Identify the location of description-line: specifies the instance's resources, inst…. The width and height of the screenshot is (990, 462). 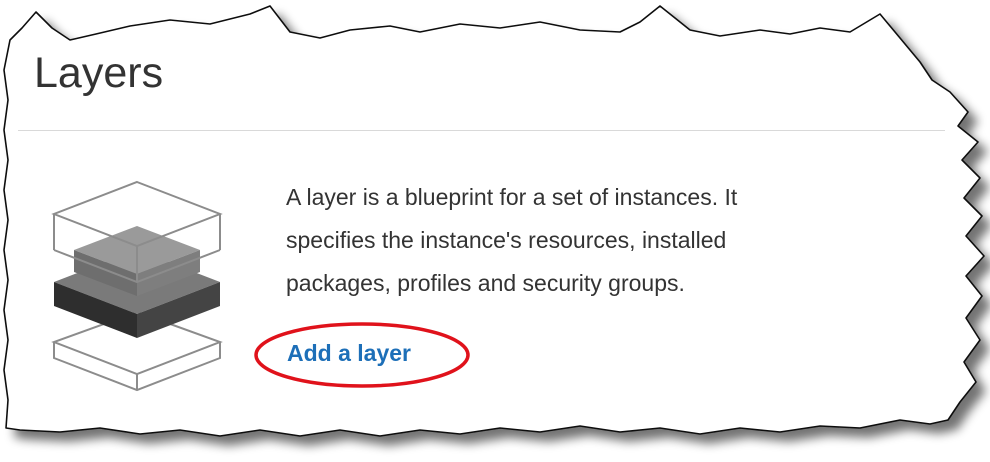
(506, 240).